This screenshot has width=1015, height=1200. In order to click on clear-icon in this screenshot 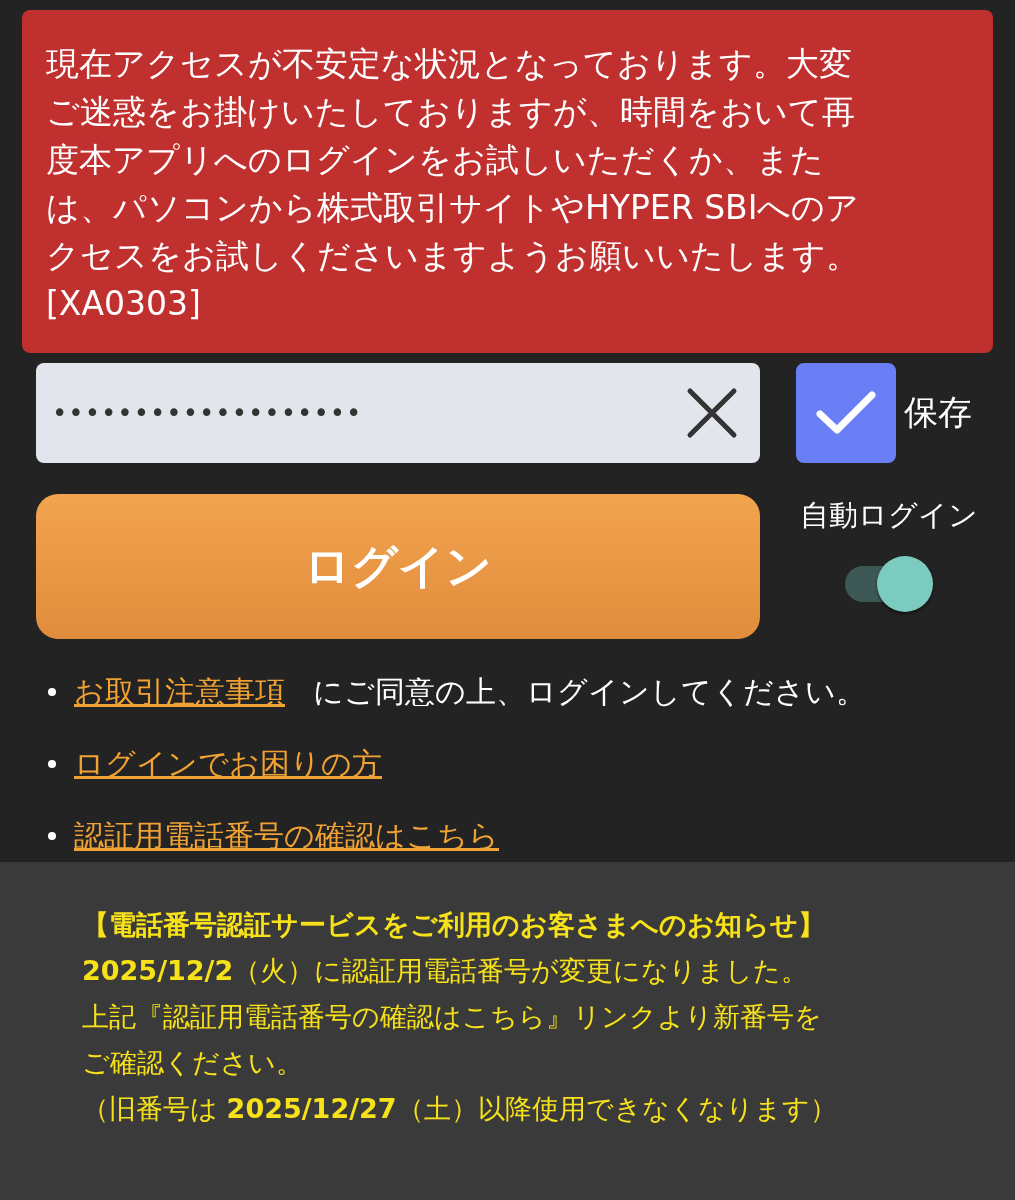, I will do `click(712, 413)`.